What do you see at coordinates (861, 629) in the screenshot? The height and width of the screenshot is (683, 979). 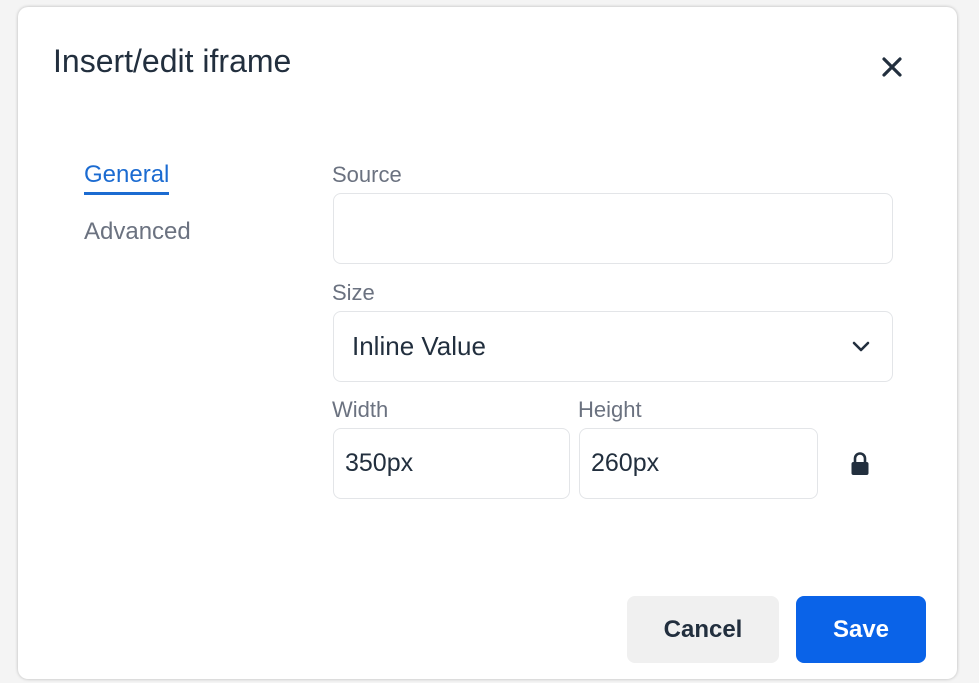 I see `save-button: Save` at bounding box center [861, 629].